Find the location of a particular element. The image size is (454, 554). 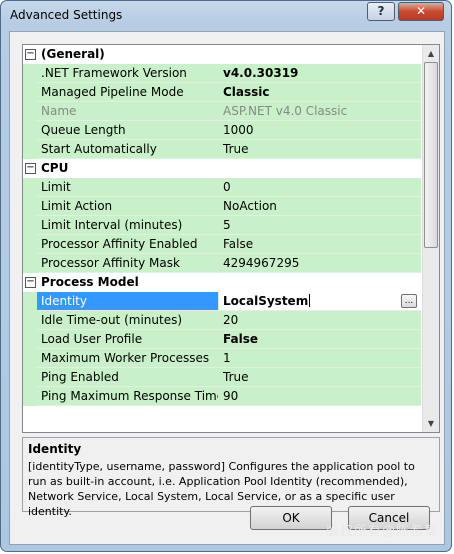

property-row: Managed Pipeline Mode Classic is located at coordinates (222, 92).